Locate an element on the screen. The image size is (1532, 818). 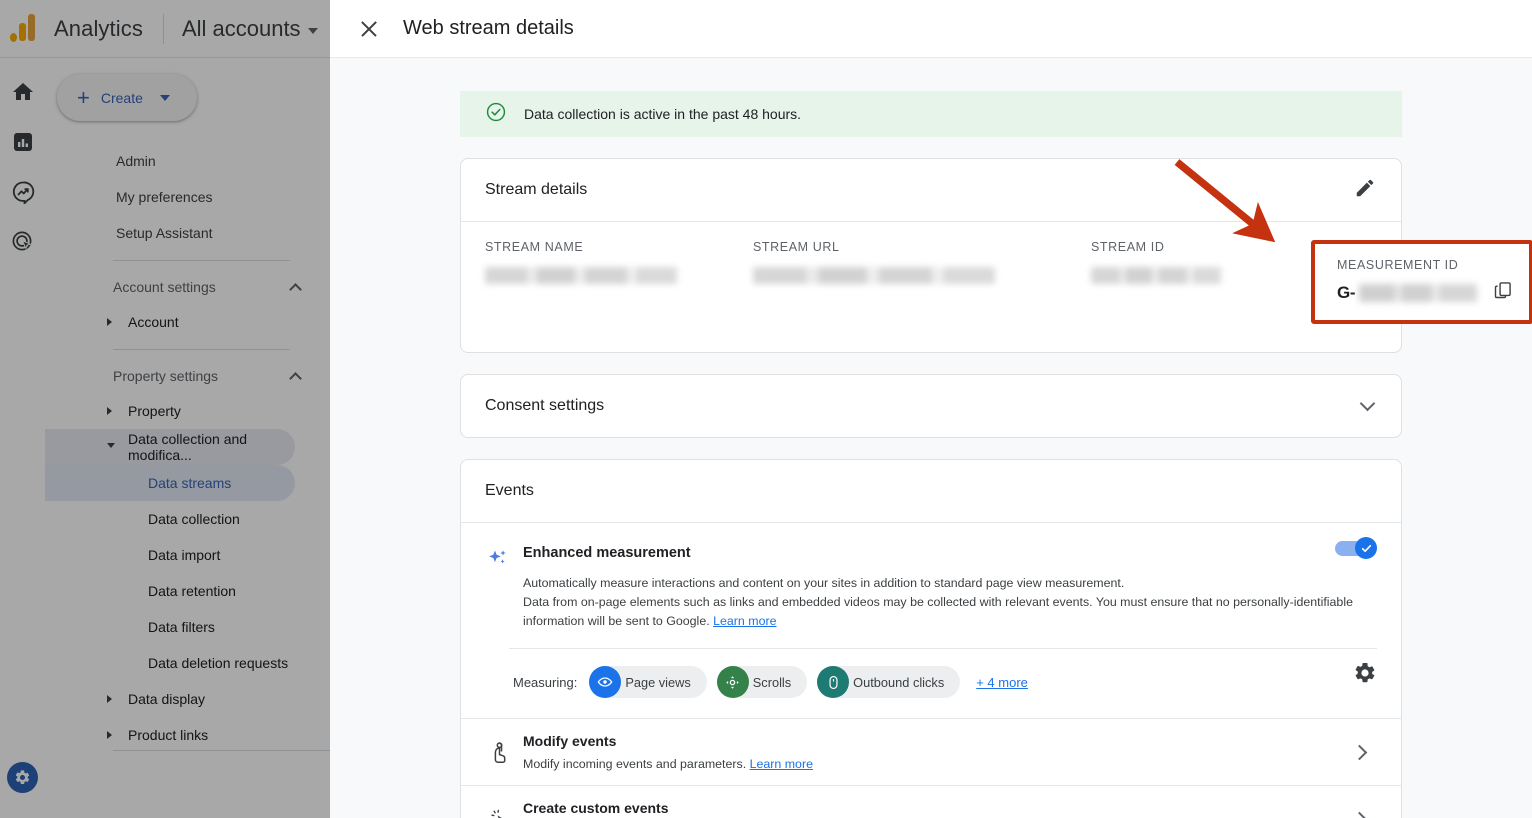
consent-settings-card: Consent settings is located at coordinates (931, 406).